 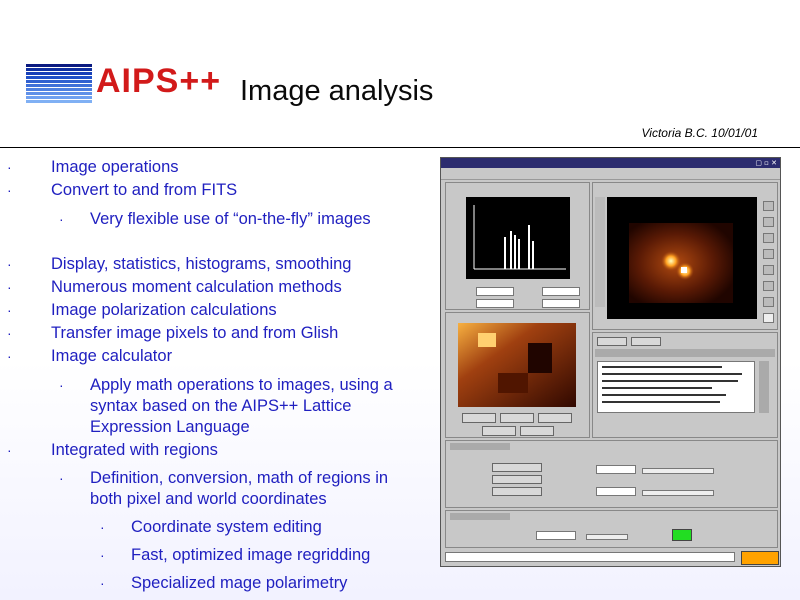 What do you see at coordinates (764, 387) in the screenshot?
I see `stats-scrollbar` at bounding box center [764, 387].